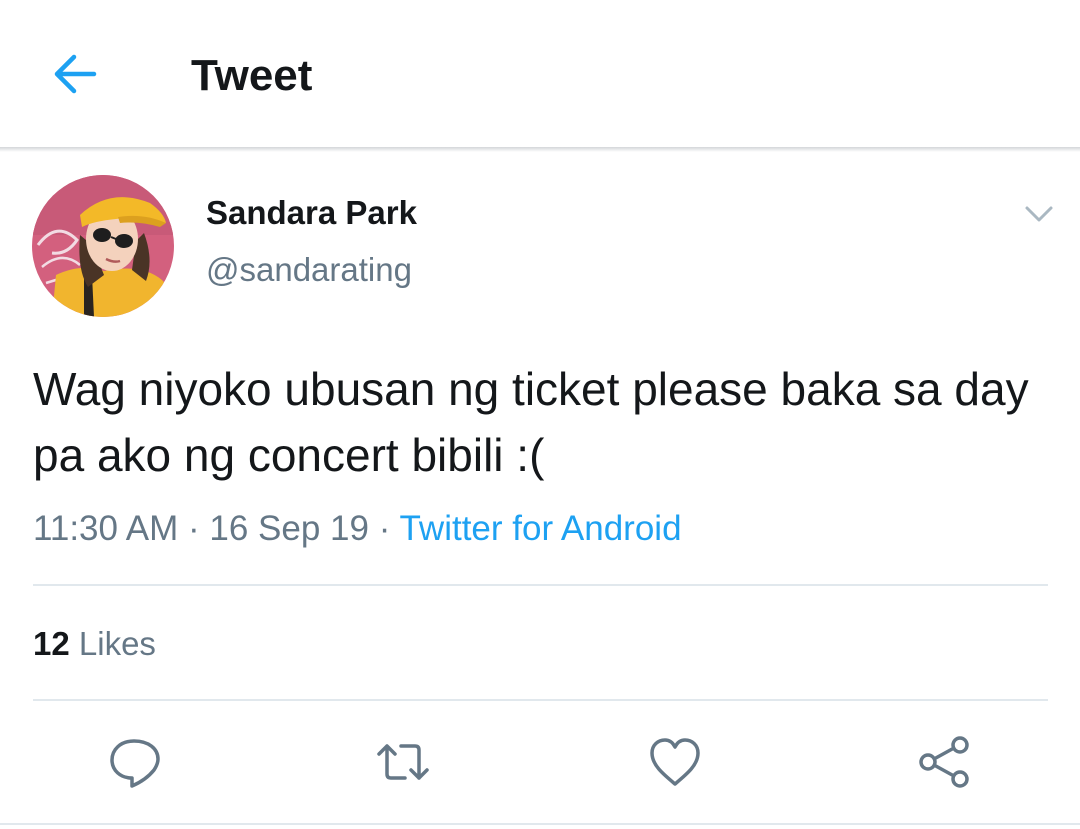  I want to click on comment-icon, so click(135, 763).